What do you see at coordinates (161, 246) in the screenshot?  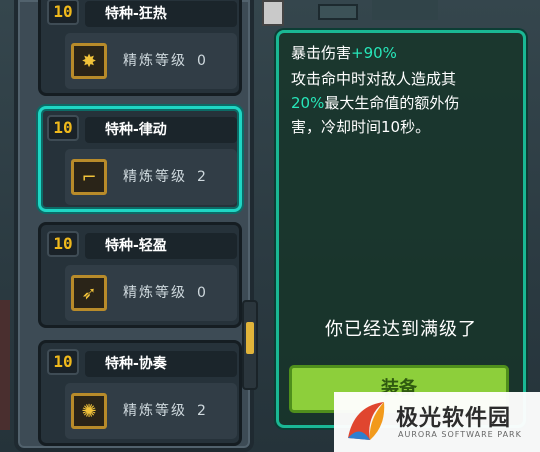 I see `skill-name: 特种-轻盈` at bounding box center [161, 246].